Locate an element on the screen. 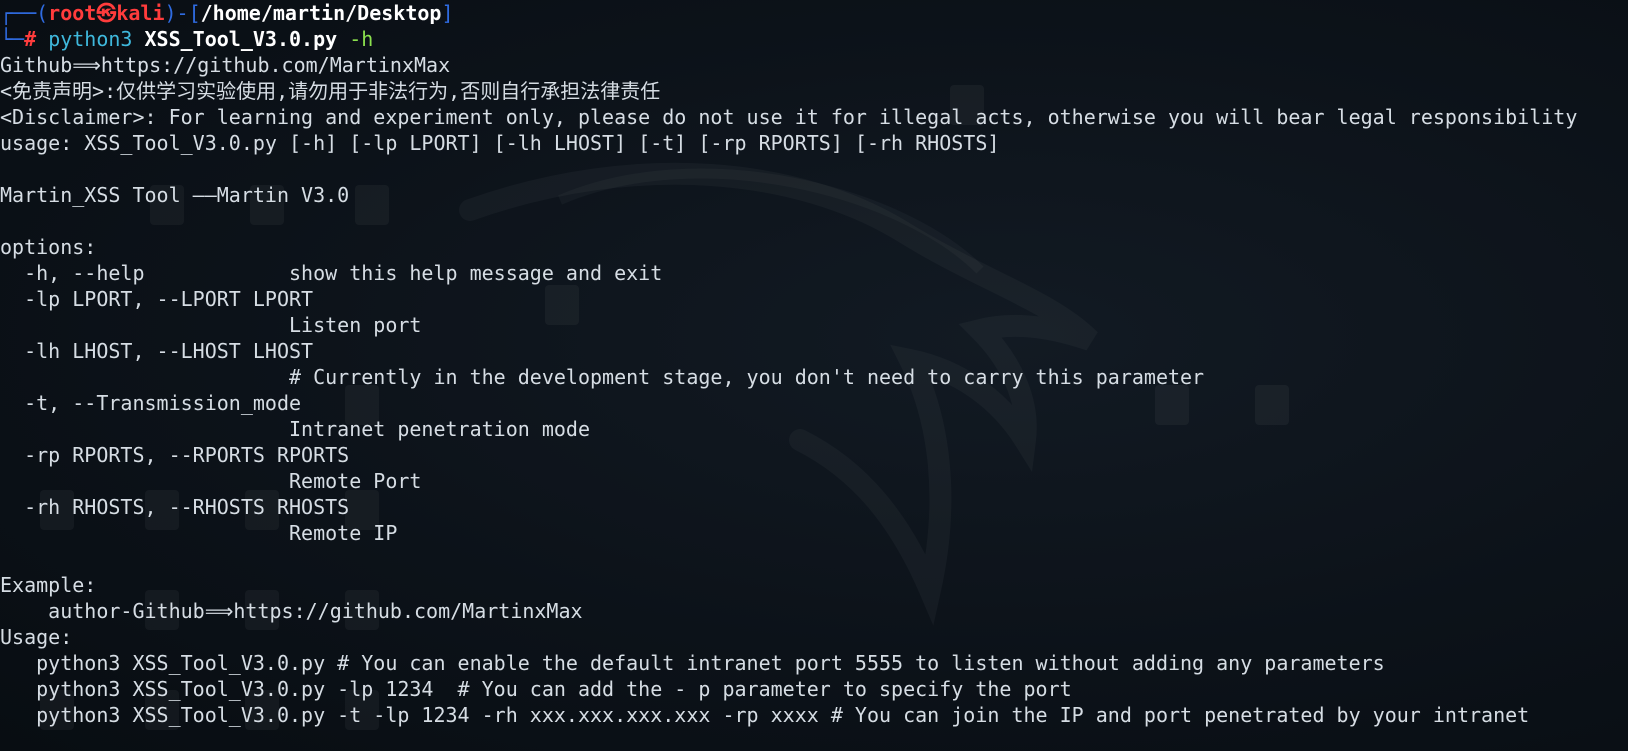 This screenshot has width=1628, height=751. command-line: └─# python3 XSS_Tool_V3.0.py -h is located at coordinates (788, 39).